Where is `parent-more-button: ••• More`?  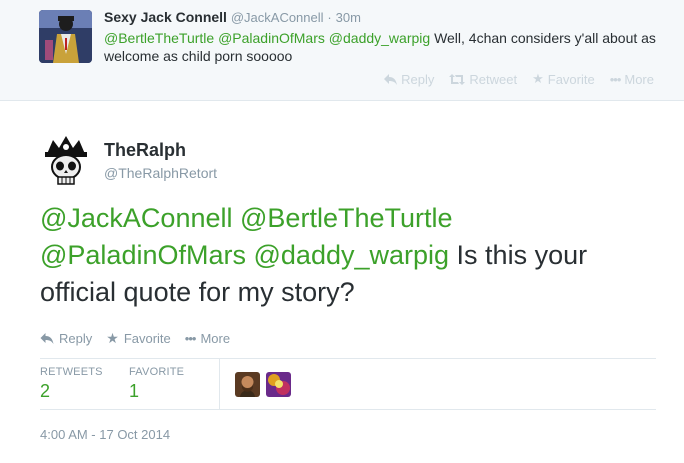 parent-more-button: ••• More is located at coordinates (632, 79).